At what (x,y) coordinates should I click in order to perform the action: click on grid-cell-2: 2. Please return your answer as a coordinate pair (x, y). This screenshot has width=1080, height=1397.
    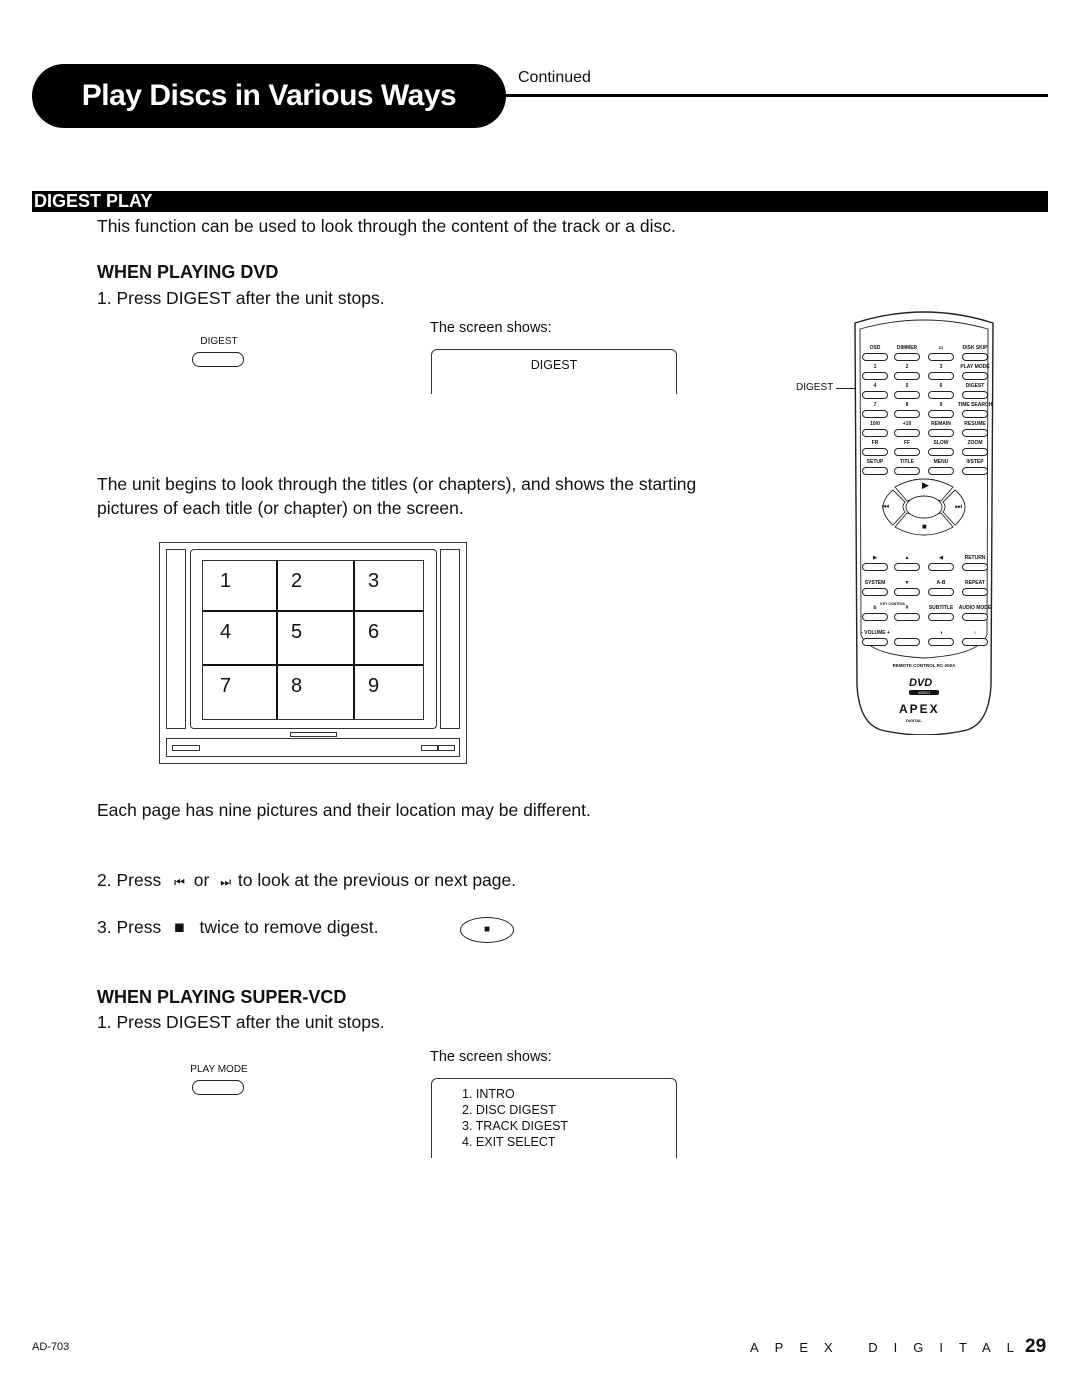
    Looking at the image, I should click on (297, 581).